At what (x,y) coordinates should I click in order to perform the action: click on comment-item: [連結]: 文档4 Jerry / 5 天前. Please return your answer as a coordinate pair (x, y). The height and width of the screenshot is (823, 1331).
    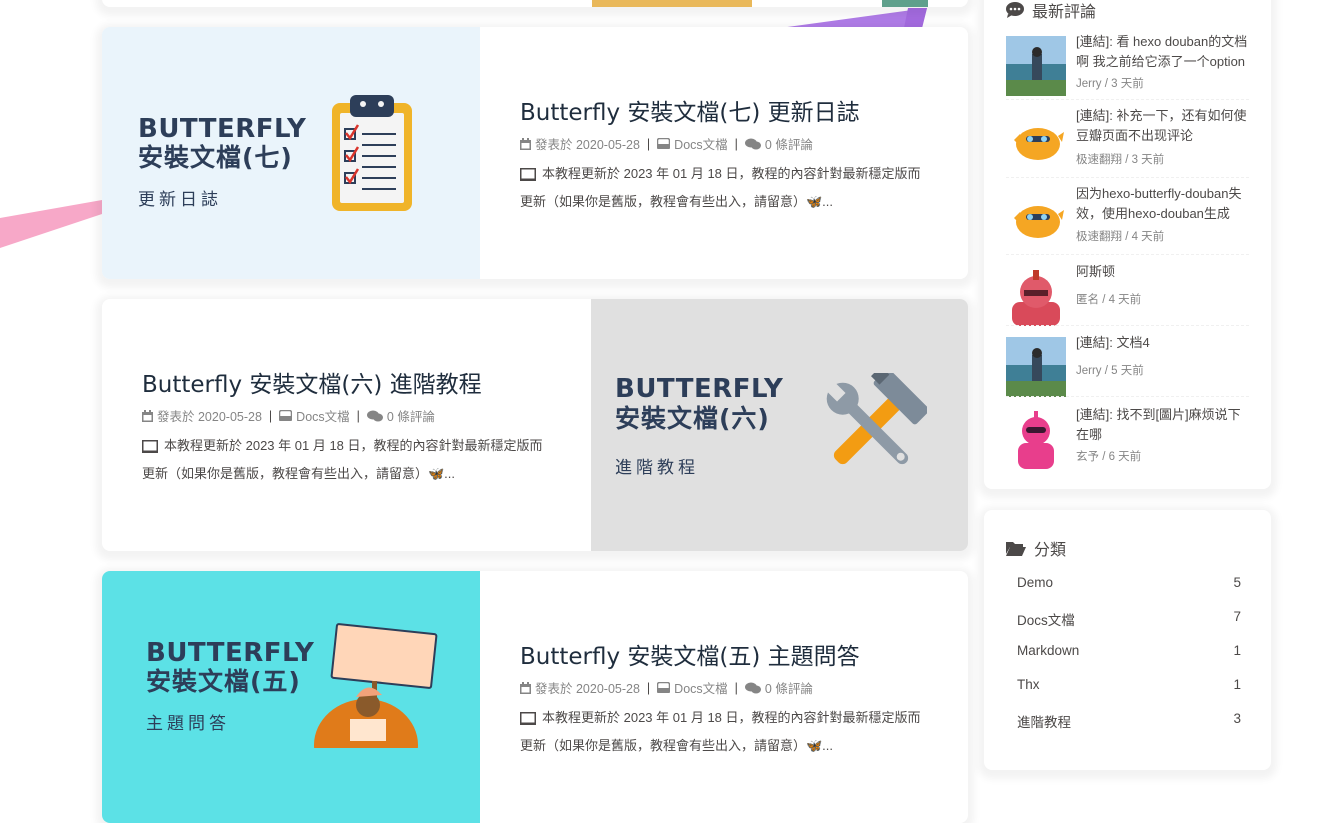
    Looking at the image, I should click on (1127, 367).